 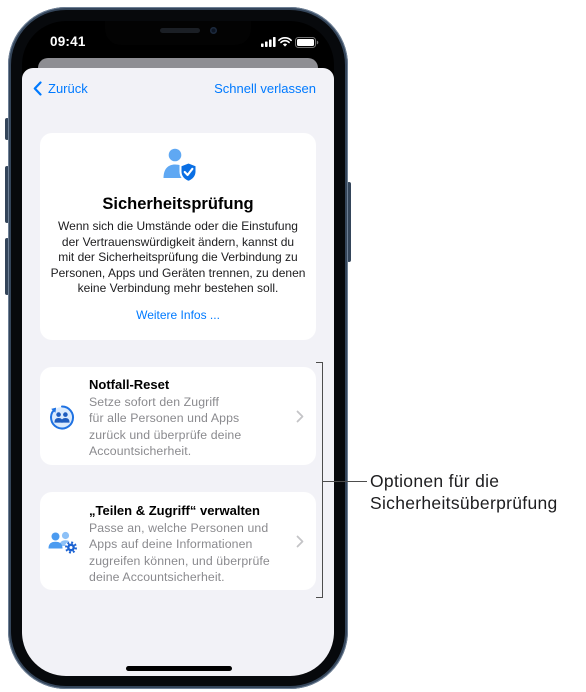 What do you see at coordinates (179, 560) in the screenshot?
I see `option-description-line: zugreifen können, und überprüfe` at bounding box center [179, 560].